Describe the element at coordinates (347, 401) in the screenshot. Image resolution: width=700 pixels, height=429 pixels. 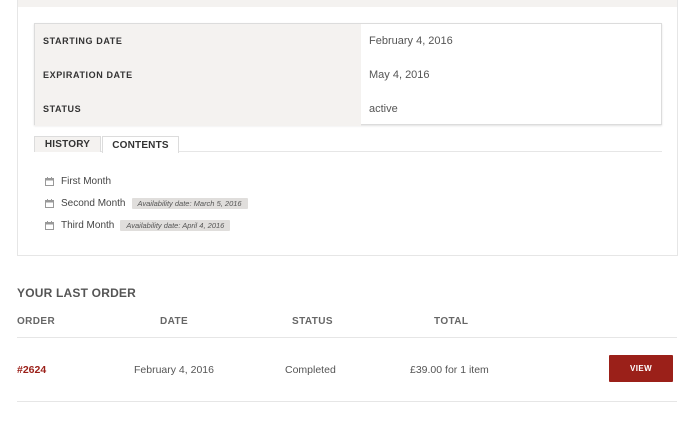
I see `table-bottom-divider` at that location.